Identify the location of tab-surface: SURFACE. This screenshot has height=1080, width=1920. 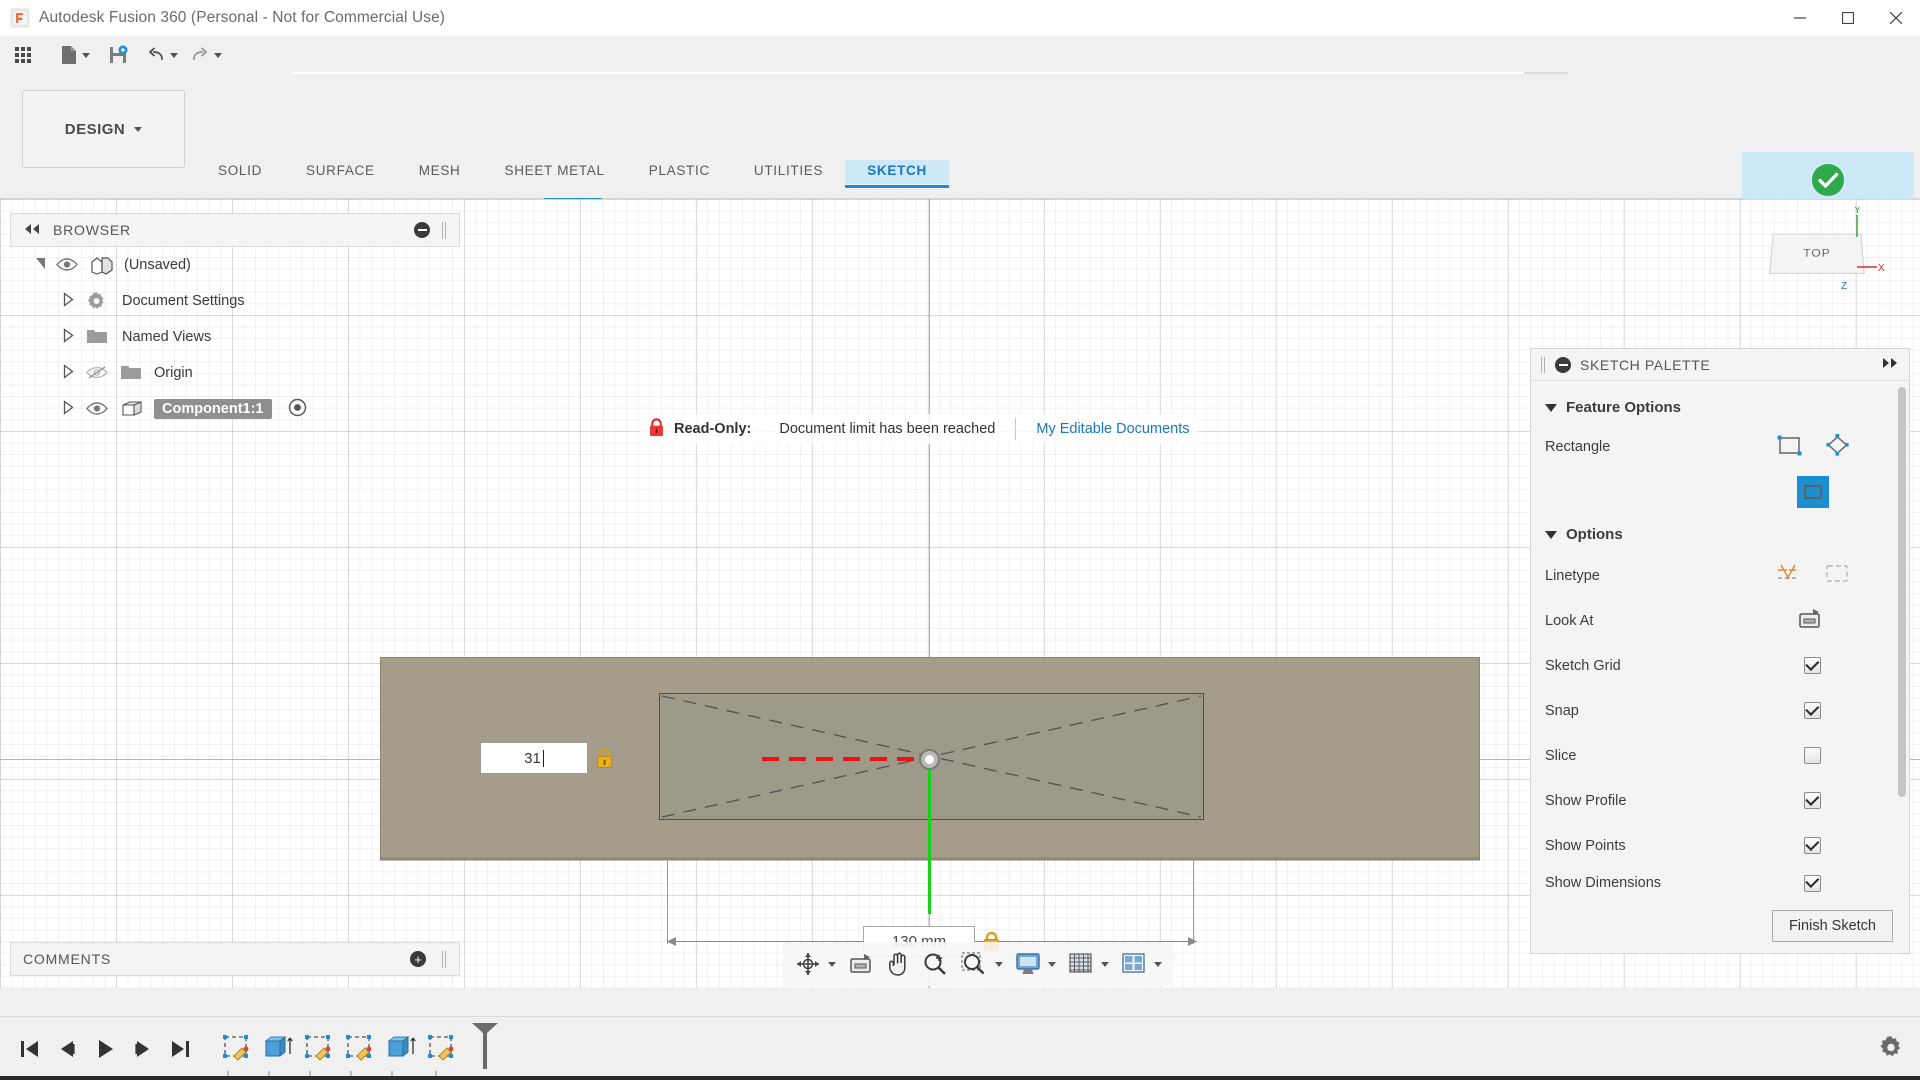
(340, 172).